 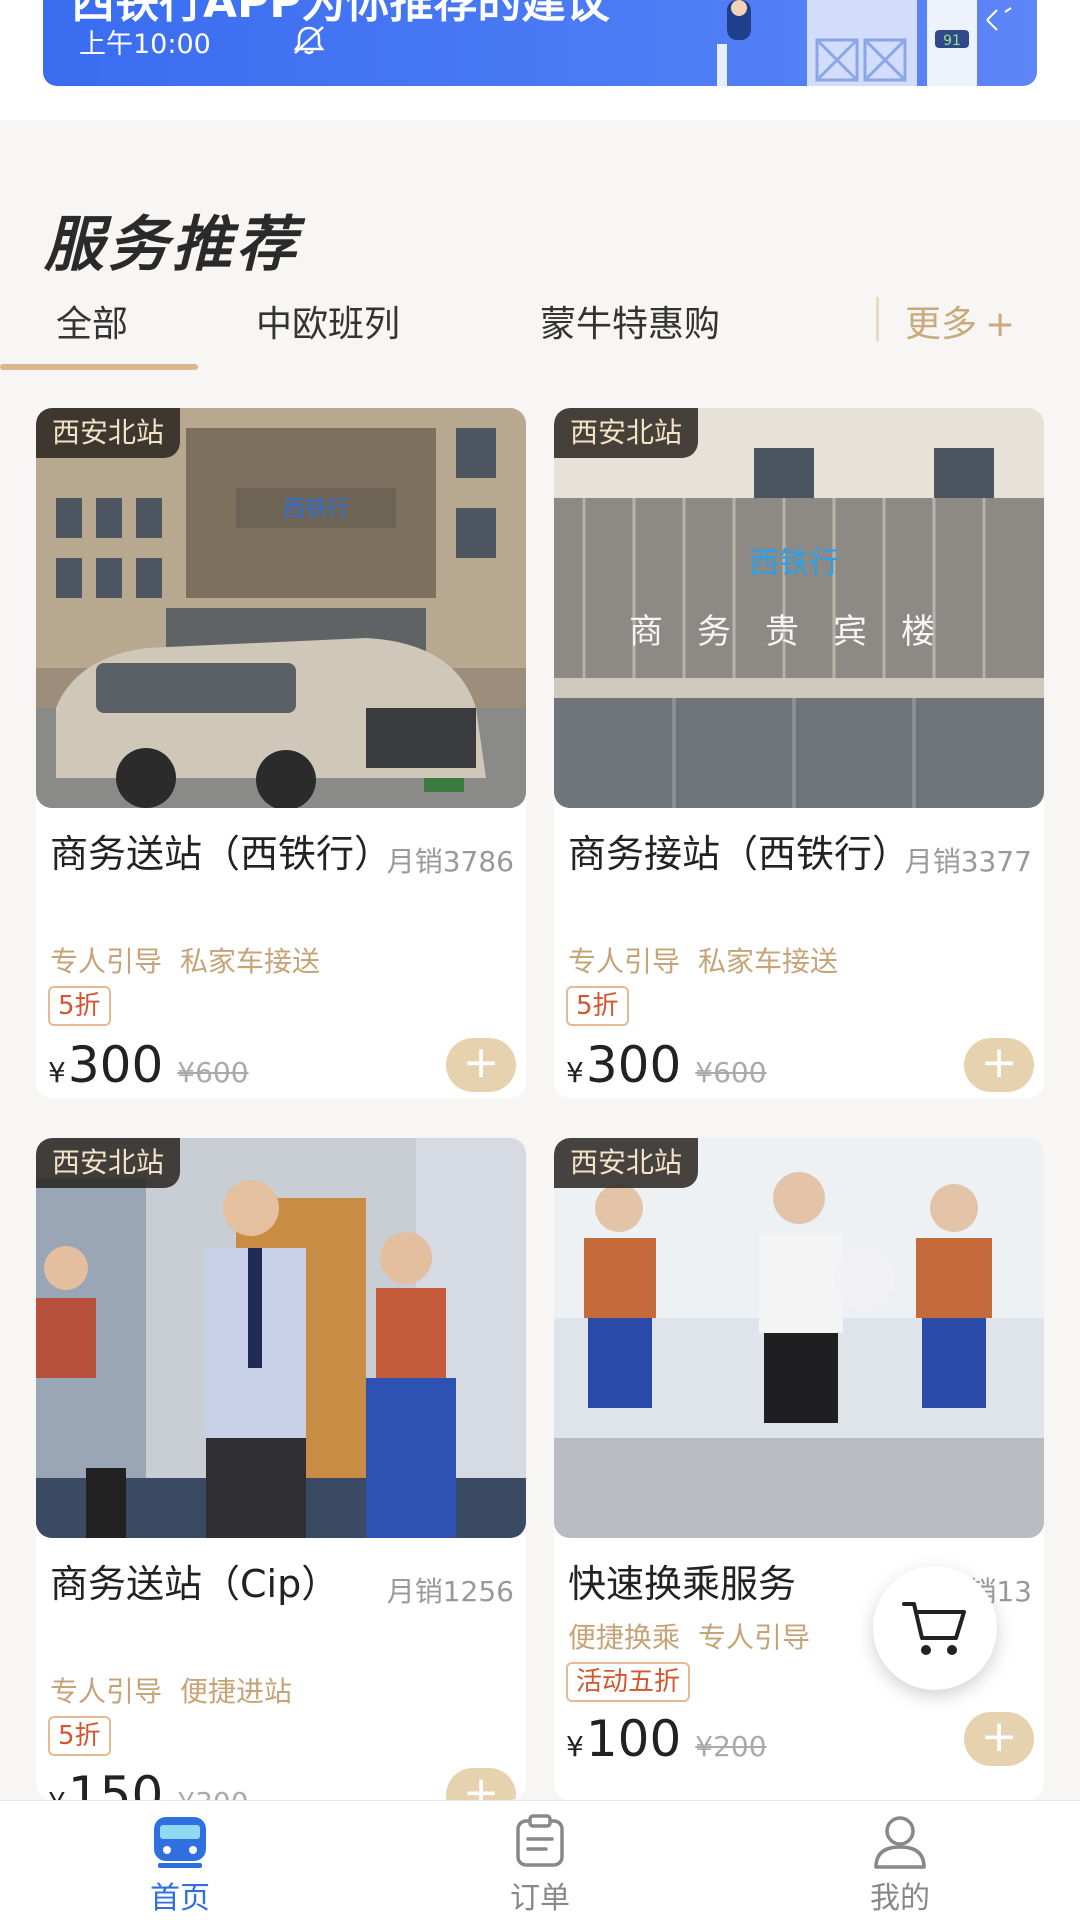 I want to click on svg-text: 商务贵宾楼, so click(x=799, y=632).